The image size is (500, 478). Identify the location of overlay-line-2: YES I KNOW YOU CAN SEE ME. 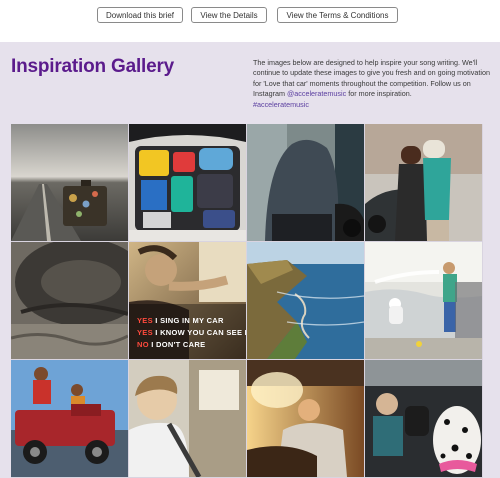
(191, 332).